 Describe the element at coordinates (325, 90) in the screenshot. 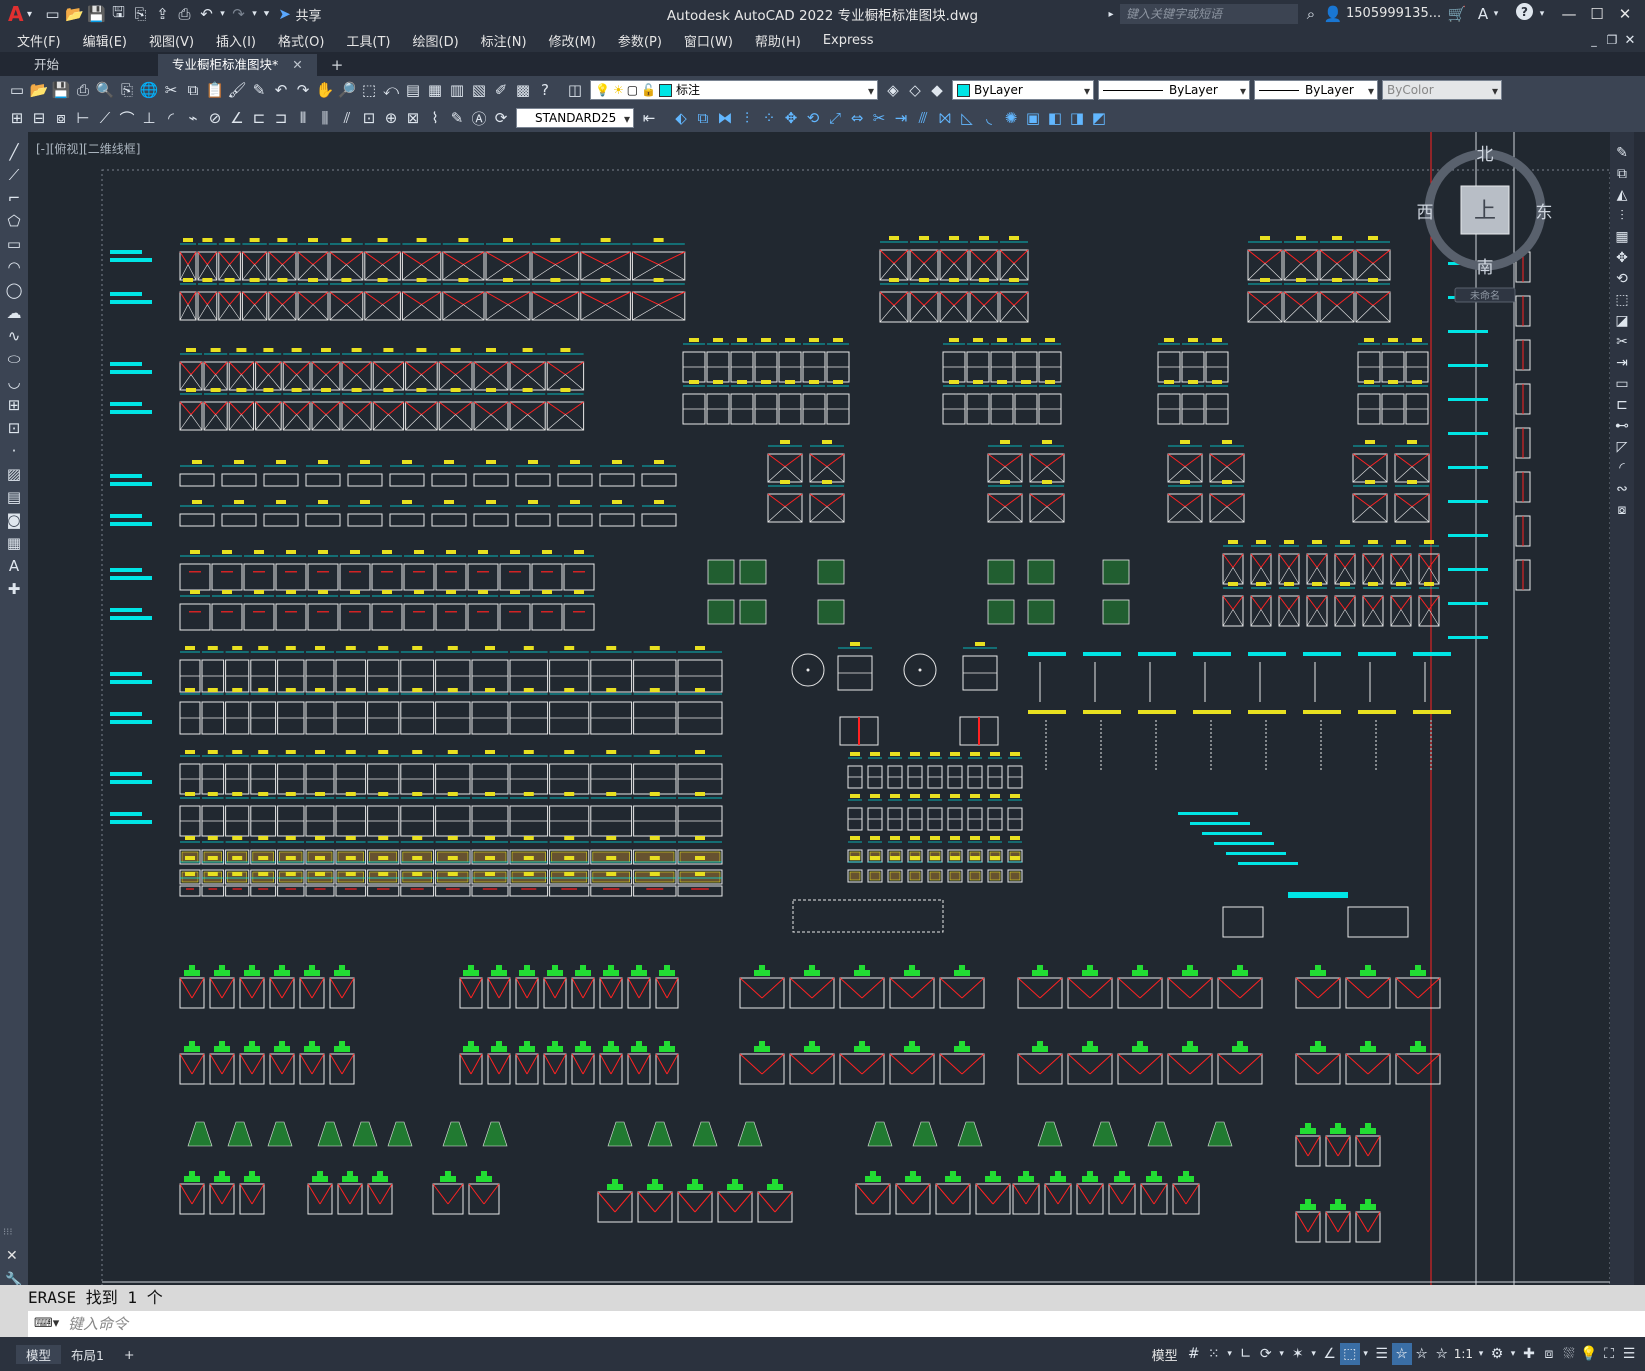

I see `pan-icon: ✋` at that location.